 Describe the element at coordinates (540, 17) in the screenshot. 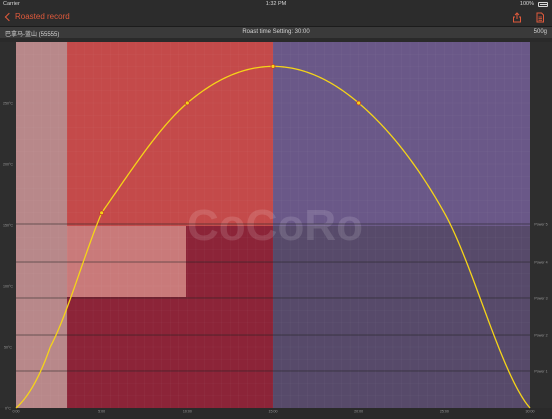

I see `document-icon` at that location.